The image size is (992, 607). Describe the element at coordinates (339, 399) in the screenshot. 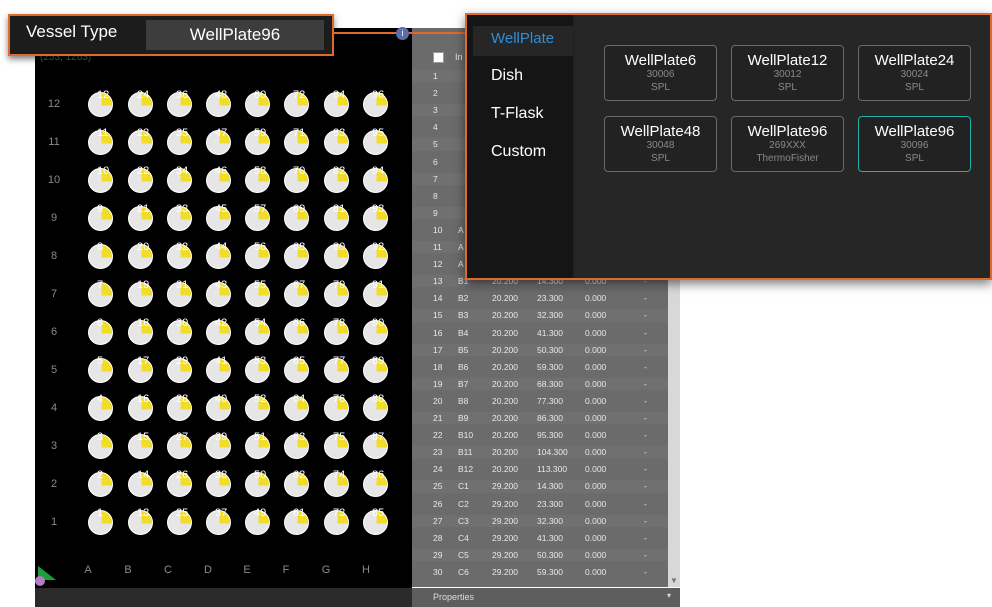

I see `well-number: 76` at that location.